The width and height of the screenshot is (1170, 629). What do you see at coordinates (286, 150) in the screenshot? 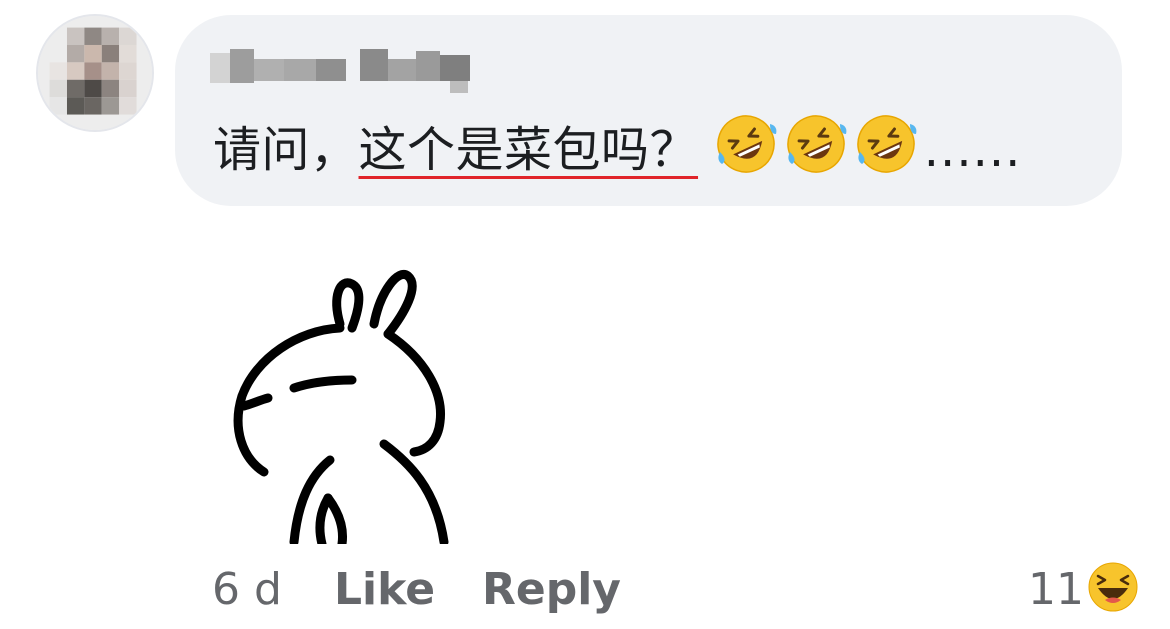
I see `comment-text-prefix: 请问，` at bounding box center [286, 150].